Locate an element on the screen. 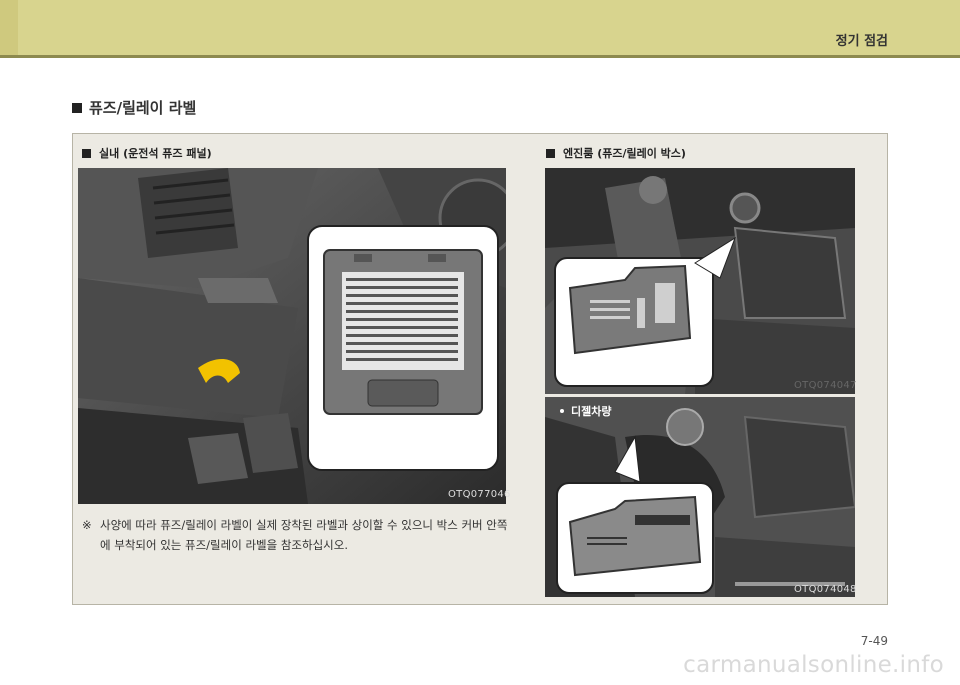  right-photo1-code: OTQ074047 is located at coordinates (825, 385).